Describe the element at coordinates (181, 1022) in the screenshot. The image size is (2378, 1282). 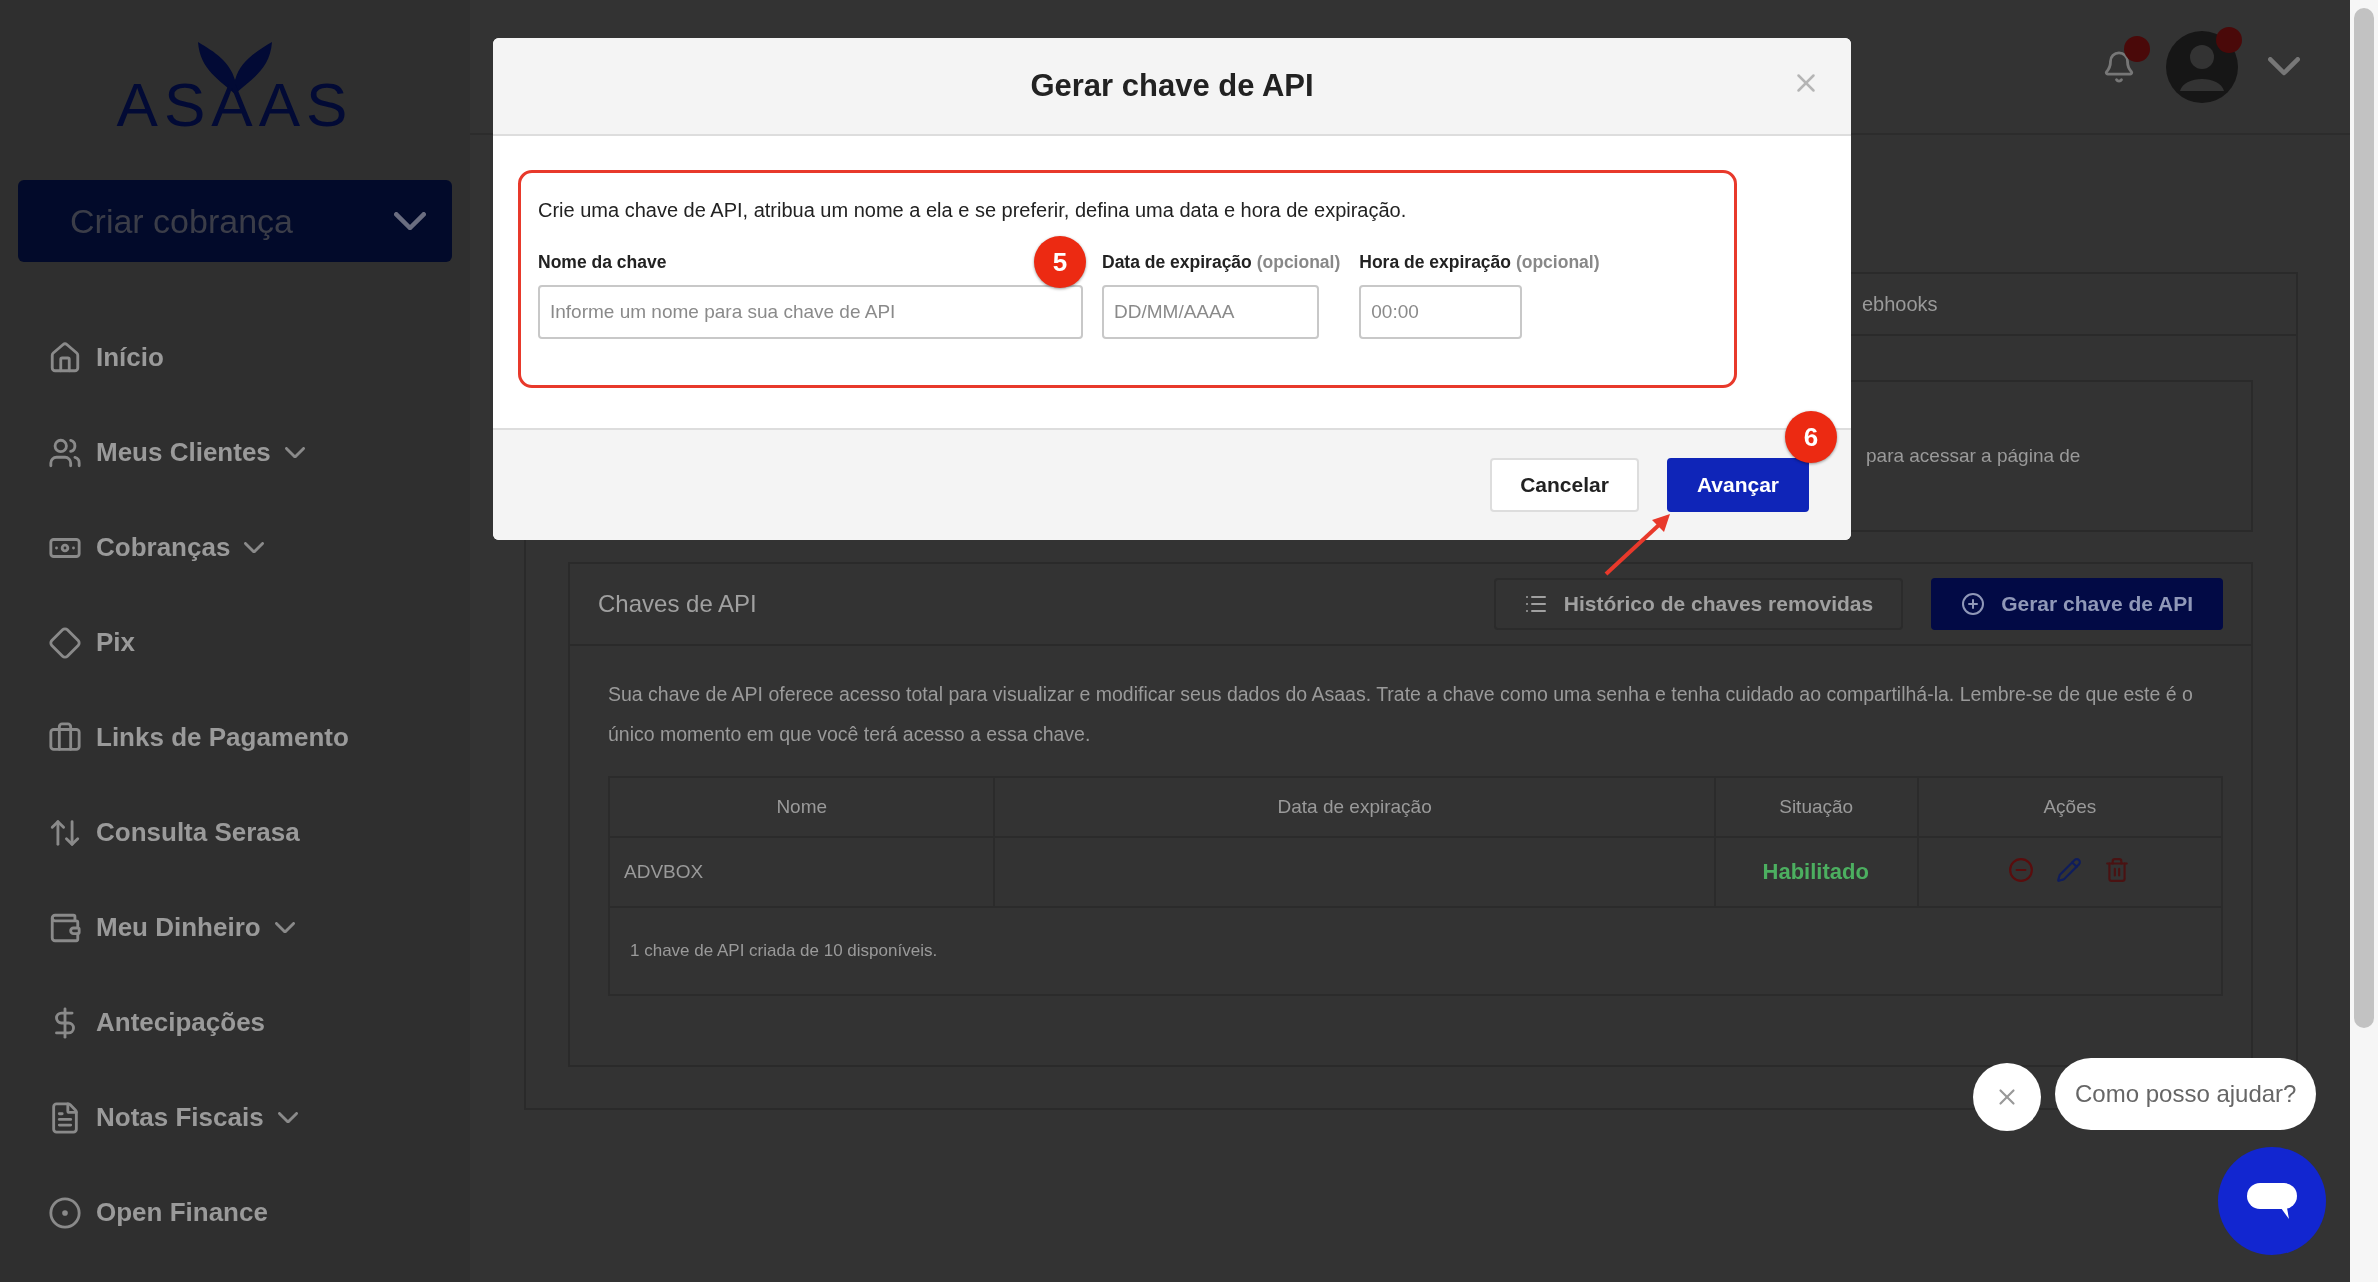
I see `menu-item: Antecipações` at that location.